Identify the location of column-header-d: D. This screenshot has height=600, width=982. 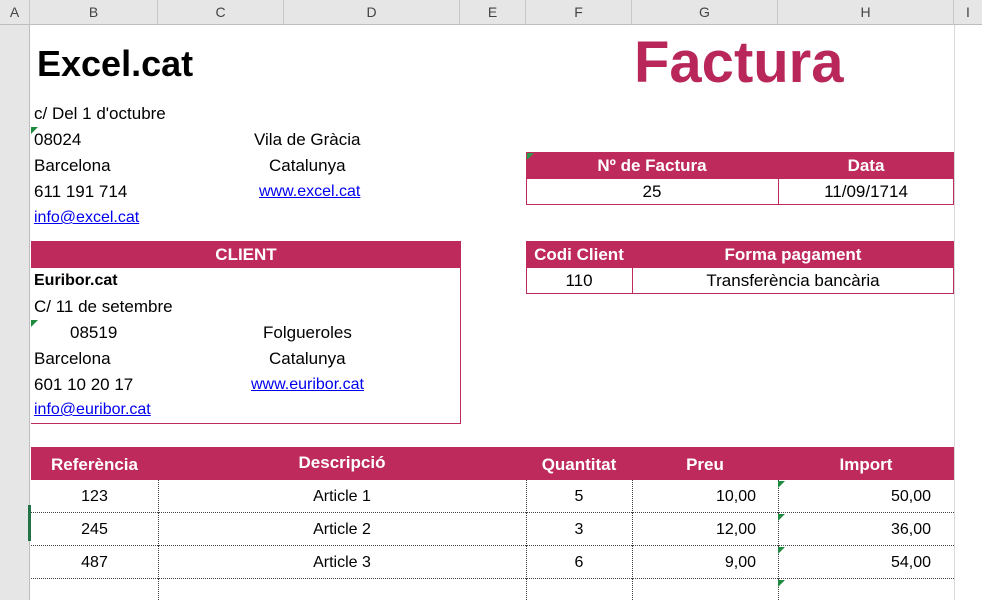
(372, 12).